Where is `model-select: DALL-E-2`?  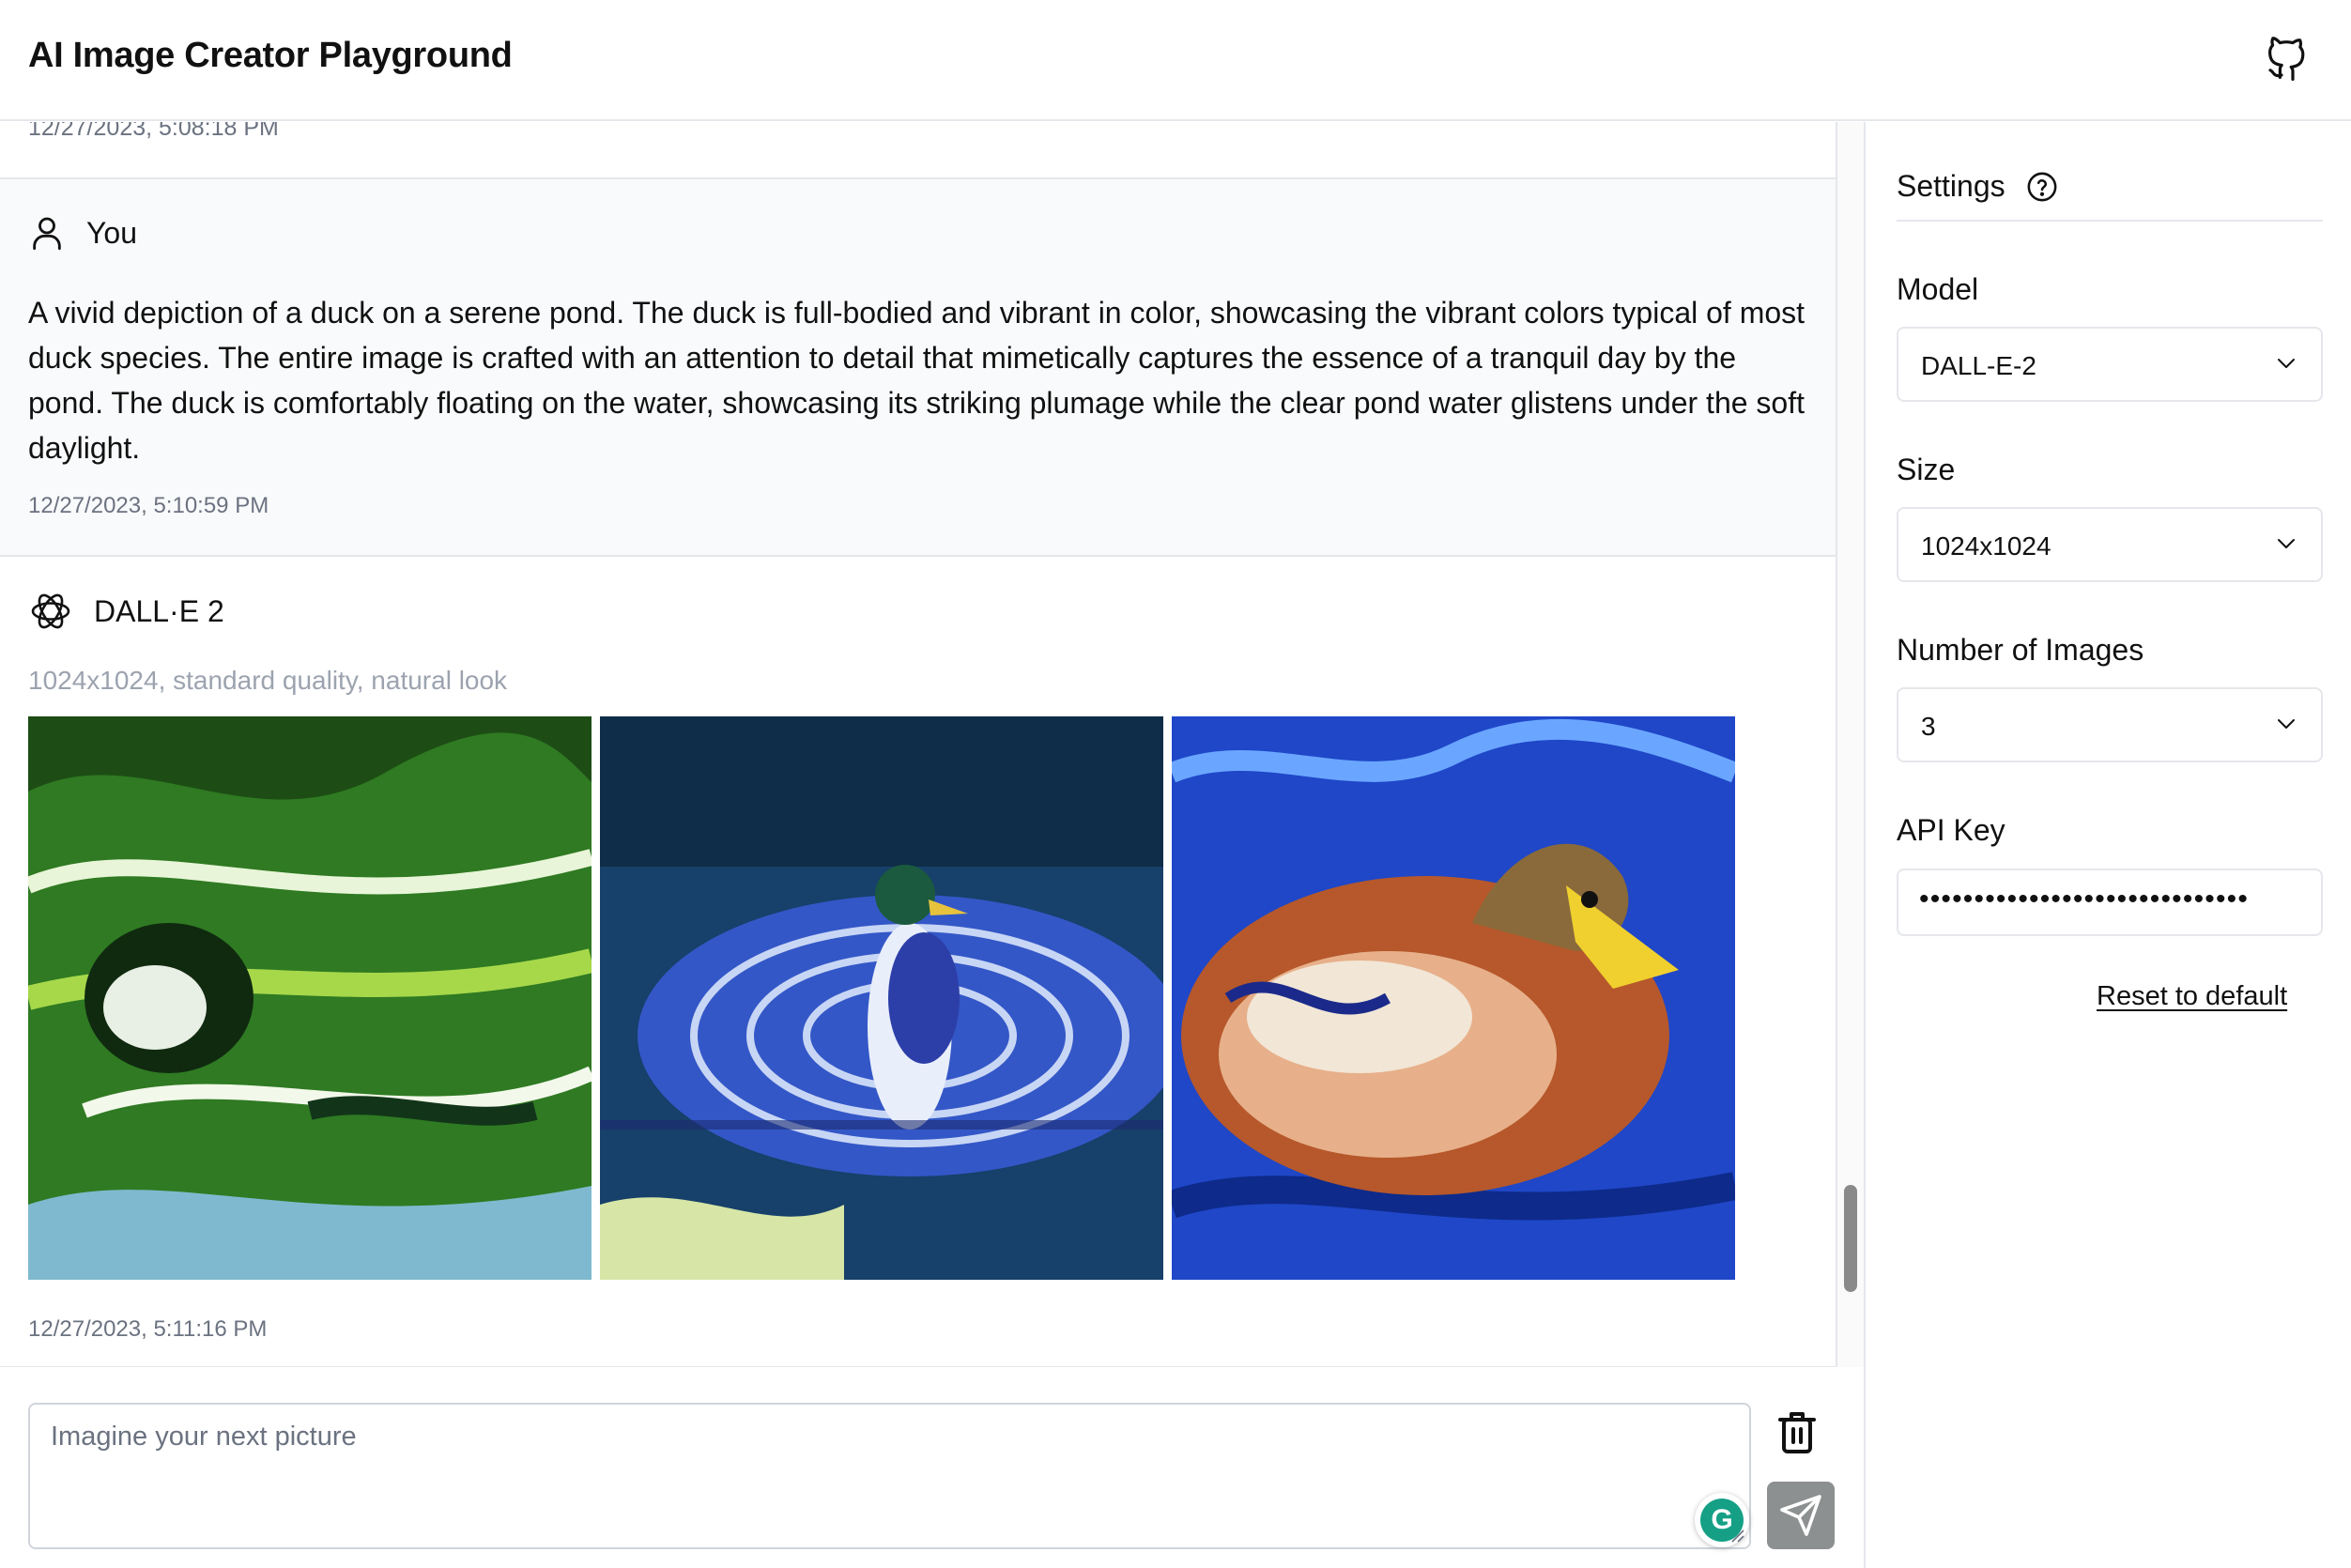
model-select: DALL-E-2 is located at coordinates (2110, 365).